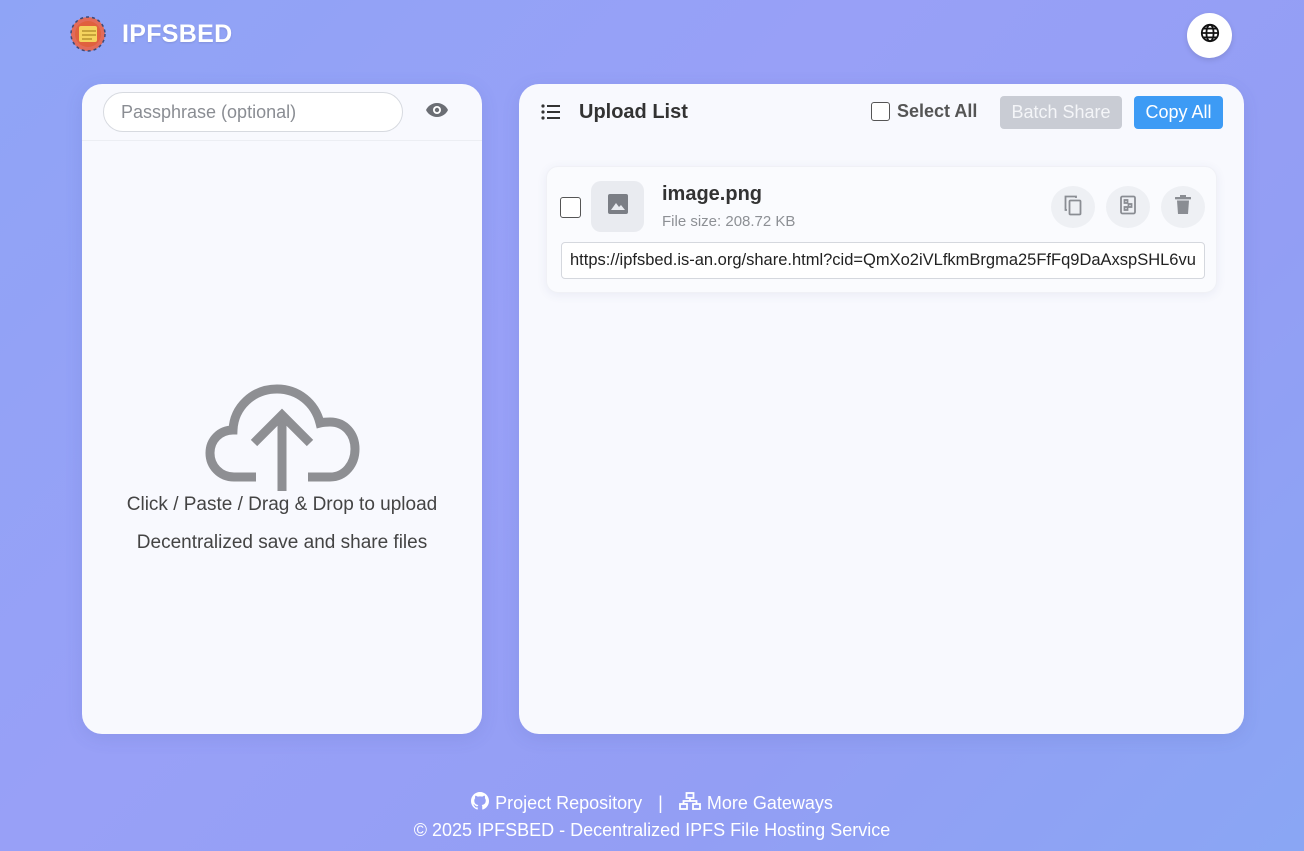 The width and height of the screenshot is (1304, 851). I want to click on trash-icon, so click(1183, 207).